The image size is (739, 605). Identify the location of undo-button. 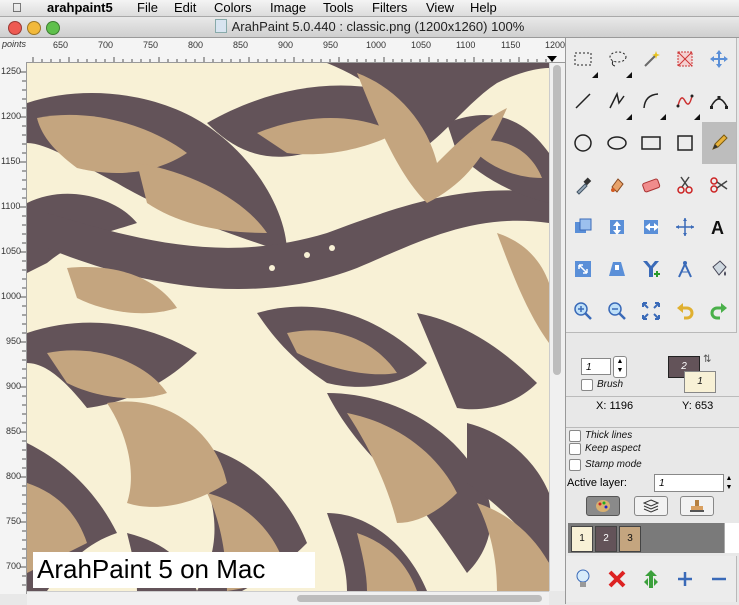
(685, 311).